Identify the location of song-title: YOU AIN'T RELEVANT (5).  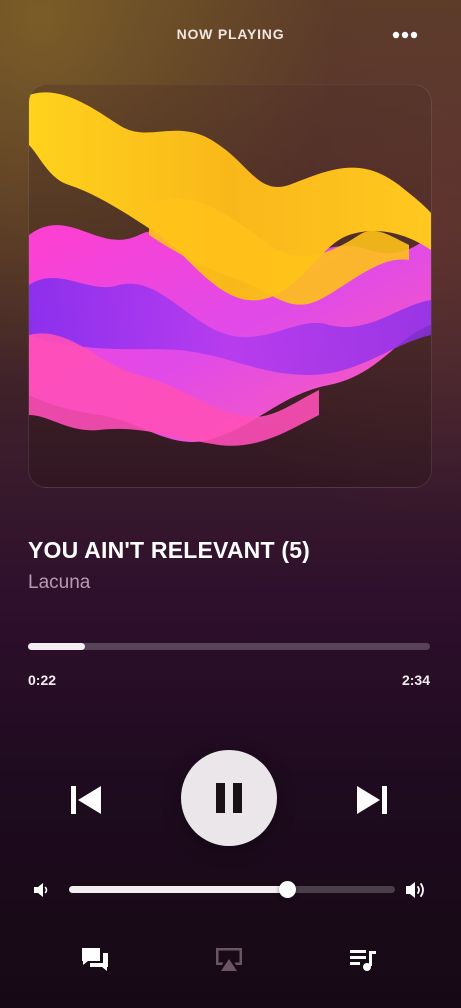
(169, 550).